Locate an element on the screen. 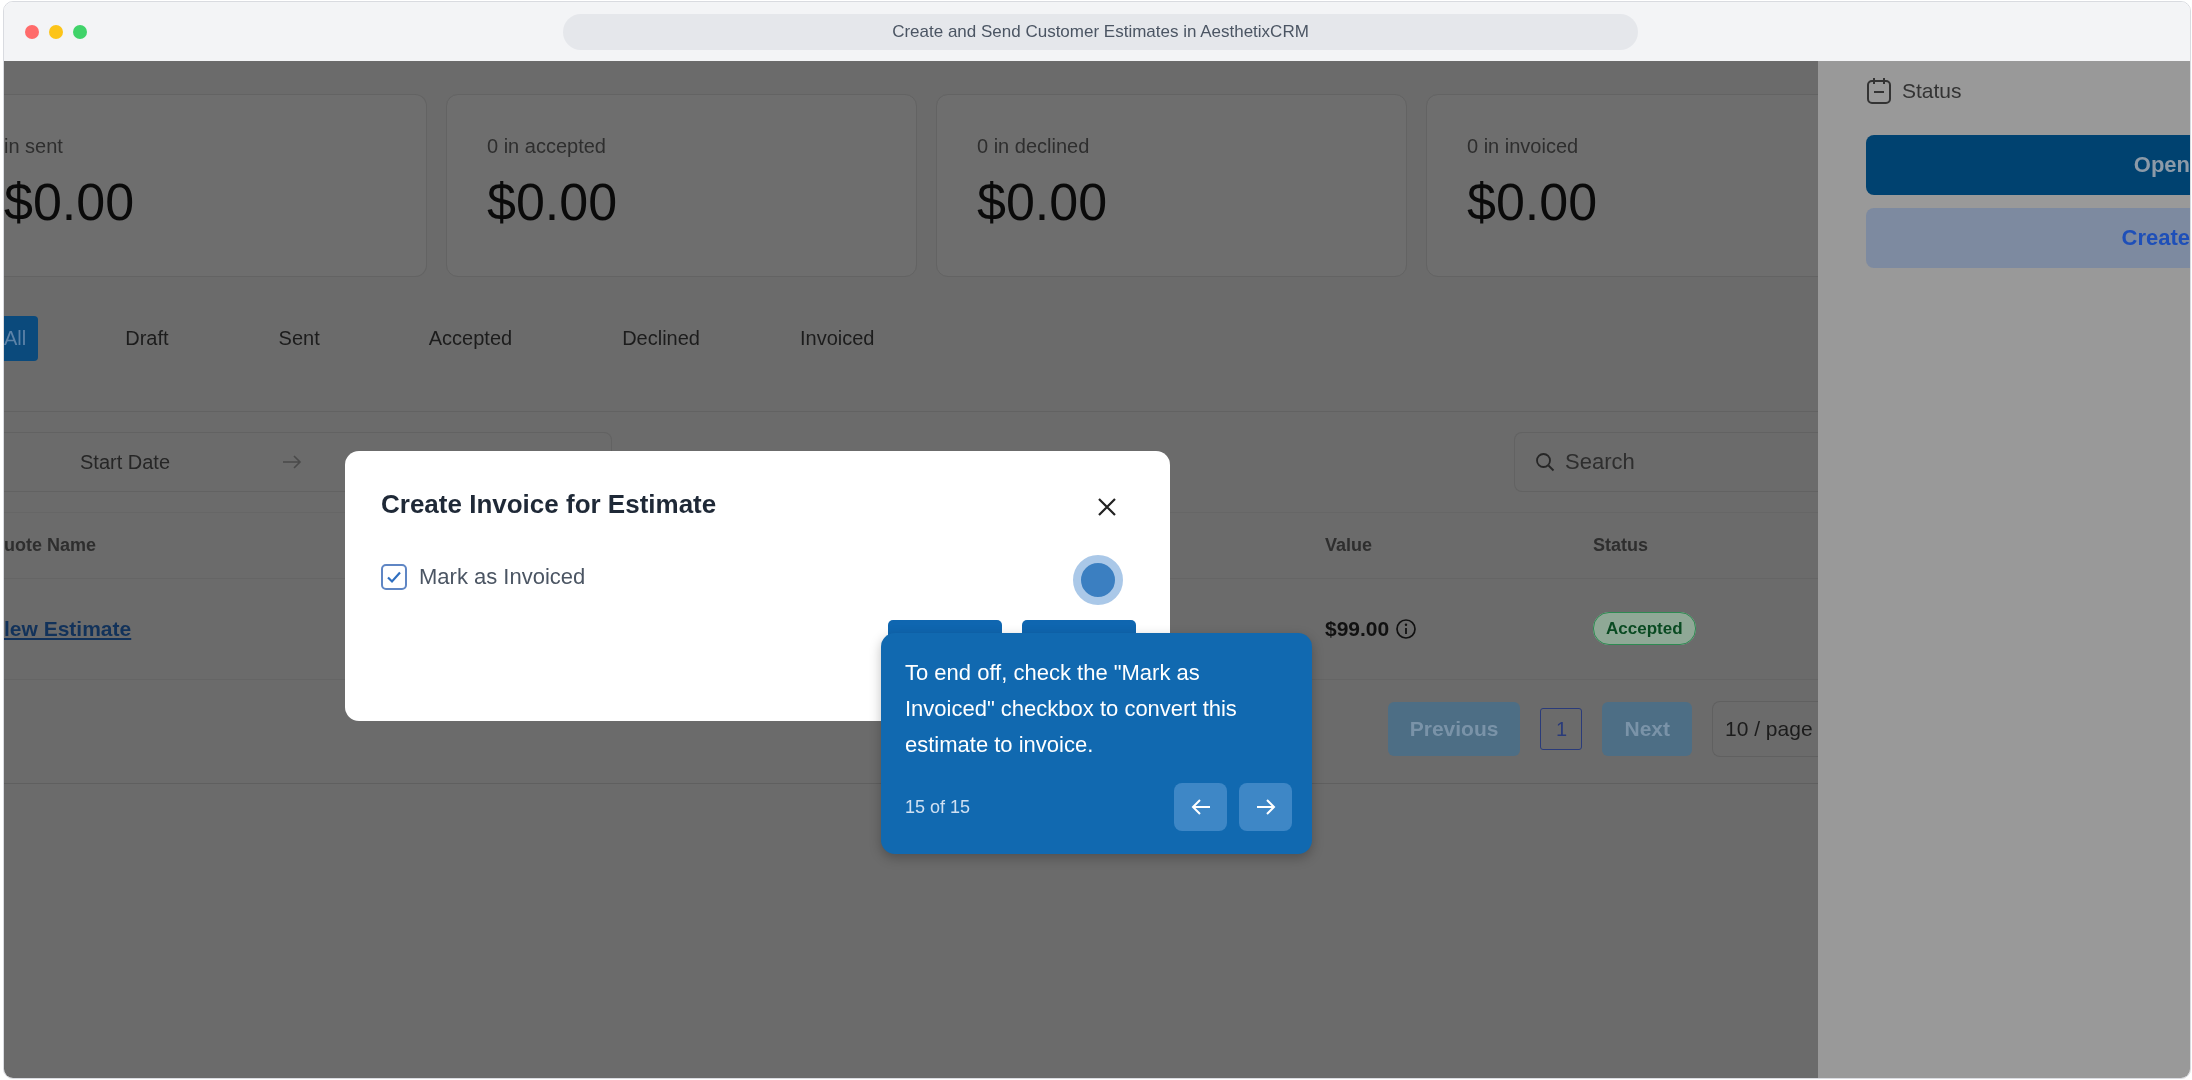 The width and height of the screenshot is (2192, 1080). search-field: Search is located at coordinates (1666, 462).